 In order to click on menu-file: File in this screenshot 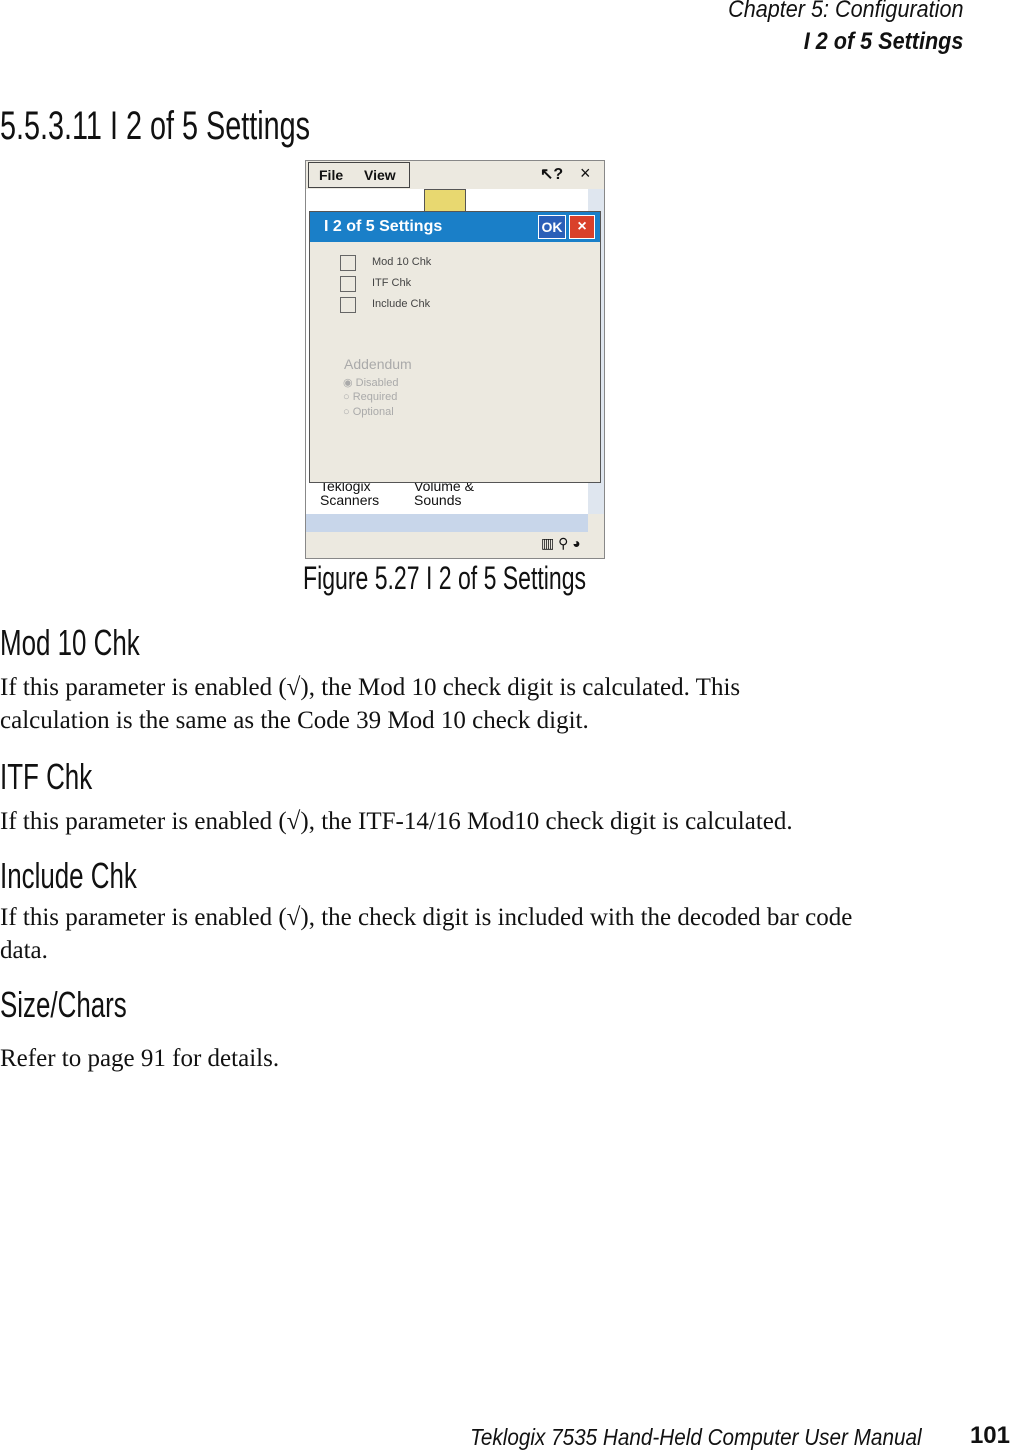, I will do `click(331, 175)`.